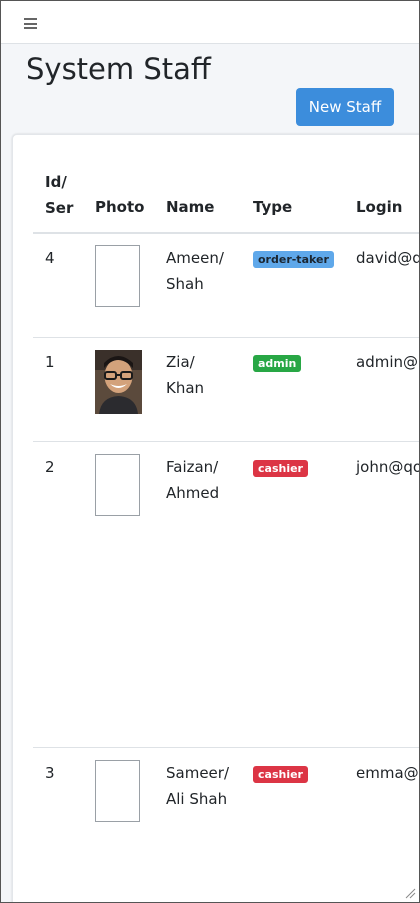 The width and height of the screenshot is (420, 903). I want to click on staff-photo, so click(118, 382).